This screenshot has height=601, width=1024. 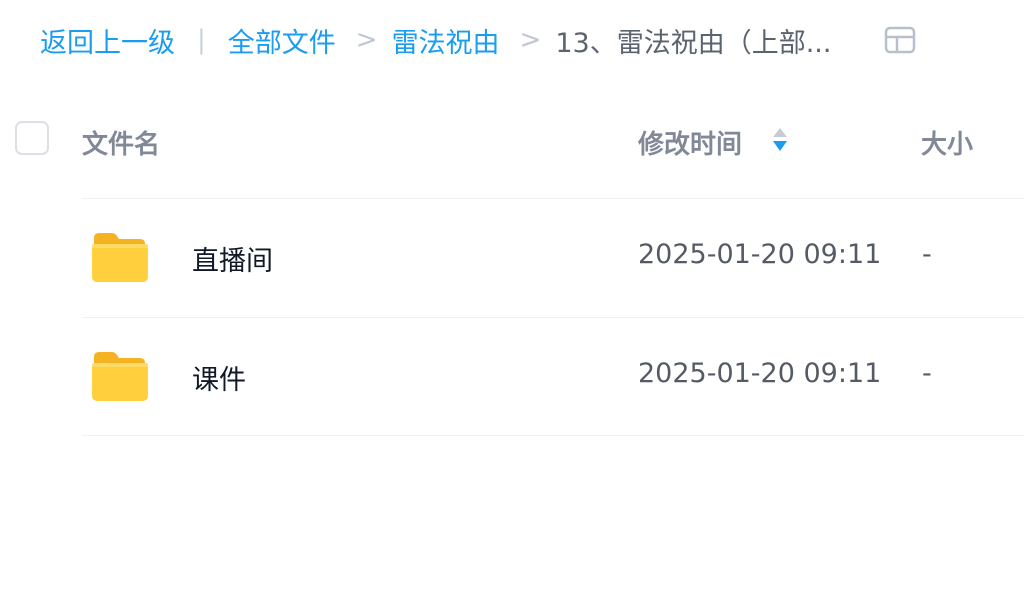 I want to click on divider, so click(x=553, y=435).